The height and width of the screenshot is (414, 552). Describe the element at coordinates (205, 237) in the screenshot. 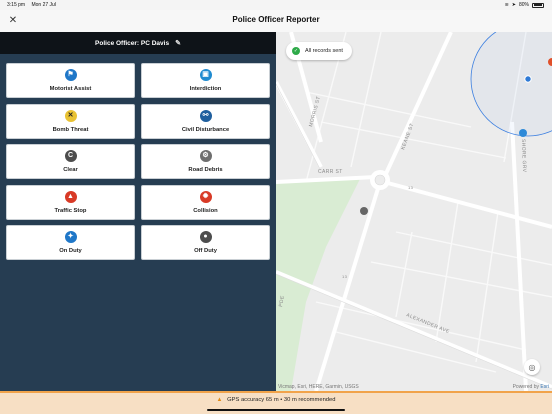

I see `off-duty-icon: ●` at that location.